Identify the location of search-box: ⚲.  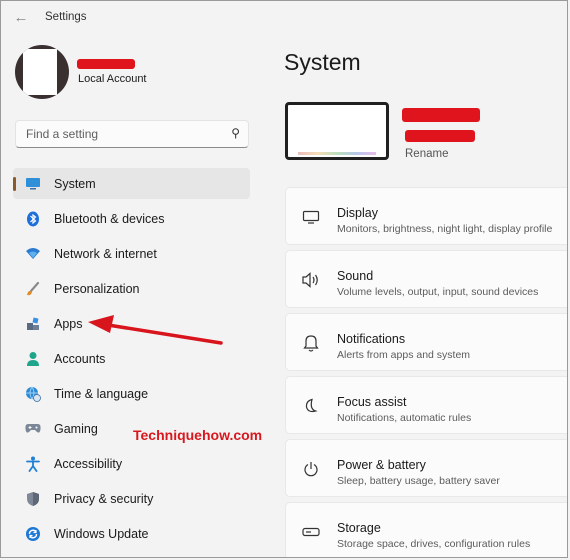
(132, 134).